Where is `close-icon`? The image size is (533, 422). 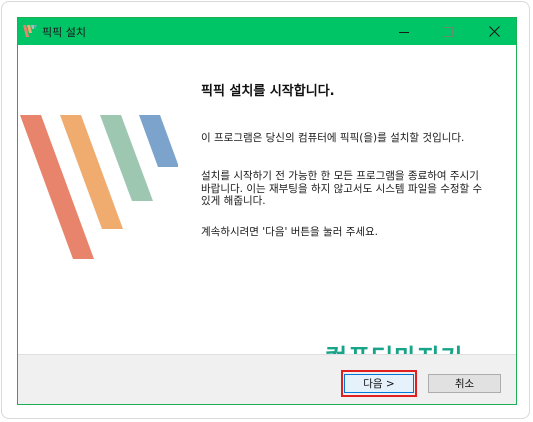 close-icon is located at coordinates (494, 31).